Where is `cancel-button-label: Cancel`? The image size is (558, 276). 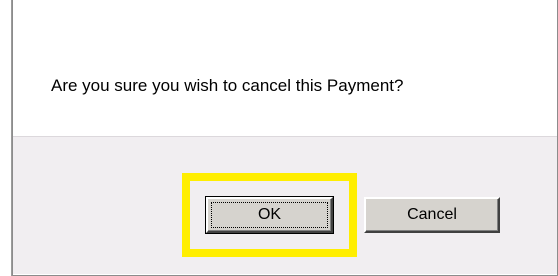
cancel-button-label: Cancel is located at coordinates (432, 214).